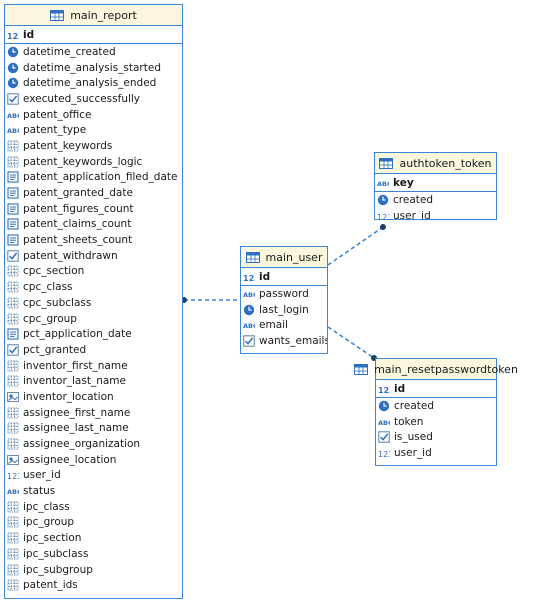 This screenshot has width=550, height=604. Describe the element at coordinates (284, 310) in the screenshot. I see `column-row: last_login` at that location.